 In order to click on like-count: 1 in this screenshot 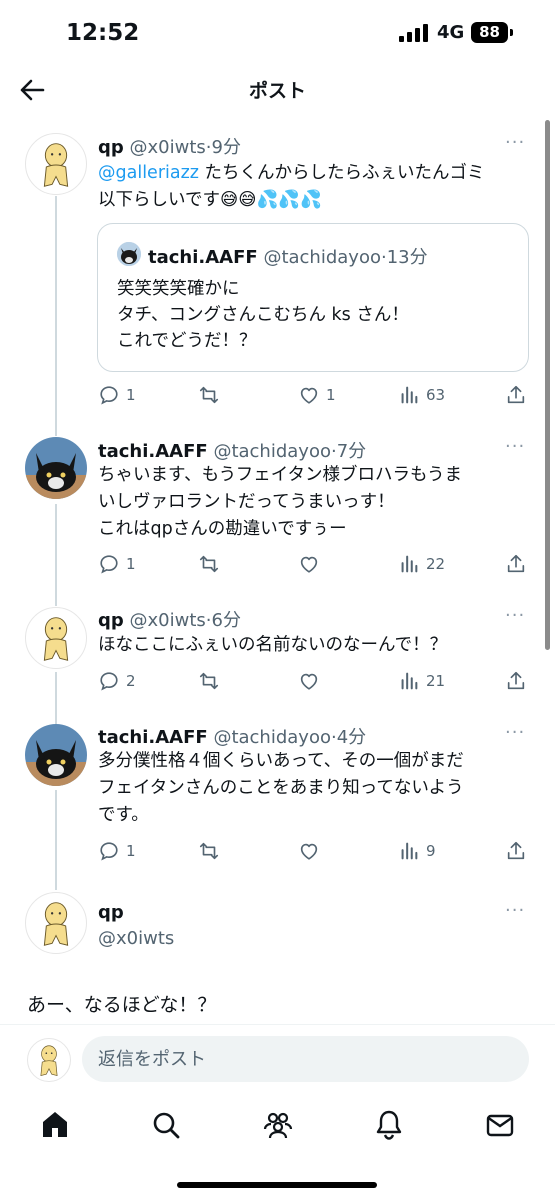, I will do `click(331, 395)`.